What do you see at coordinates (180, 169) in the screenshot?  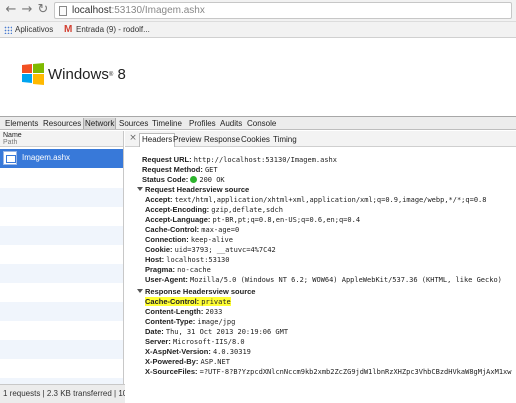 I see `request-method-line: Request Method: GET` at bounding box center [180, 169].